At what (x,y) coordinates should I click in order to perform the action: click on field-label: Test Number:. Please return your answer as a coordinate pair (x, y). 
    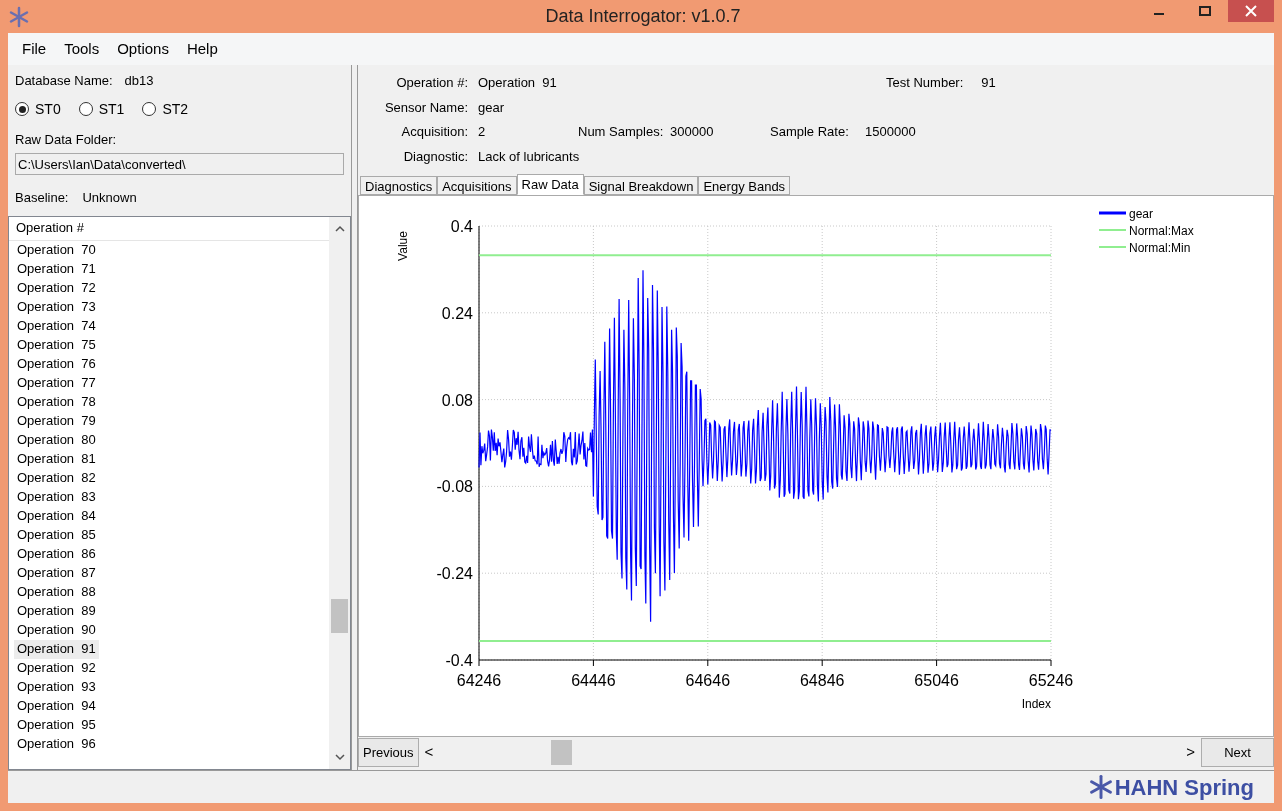
    Looking at the image, I should click on (925, 83).